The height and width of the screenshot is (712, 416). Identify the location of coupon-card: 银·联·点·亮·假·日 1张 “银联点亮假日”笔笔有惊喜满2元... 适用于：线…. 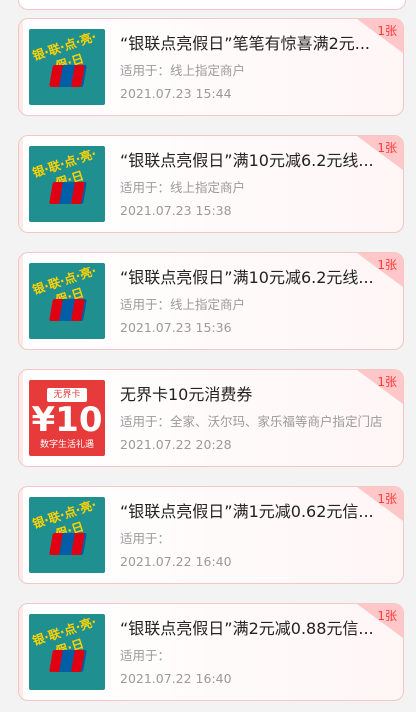
(211, 67).